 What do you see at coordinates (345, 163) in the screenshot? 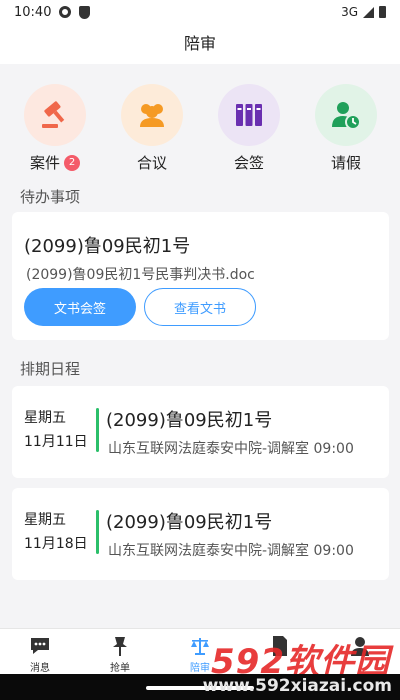
I see `quick-action-leave-label: 请假` at bounding box center [345, 163].